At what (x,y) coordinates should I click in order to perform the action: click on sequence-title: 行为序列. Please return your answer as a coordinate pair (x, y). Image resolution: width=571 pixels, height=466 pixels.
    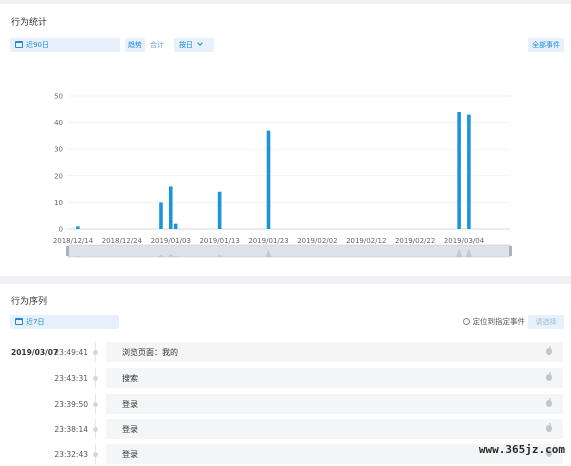
    Looking at the image, I should click on (29, 302).